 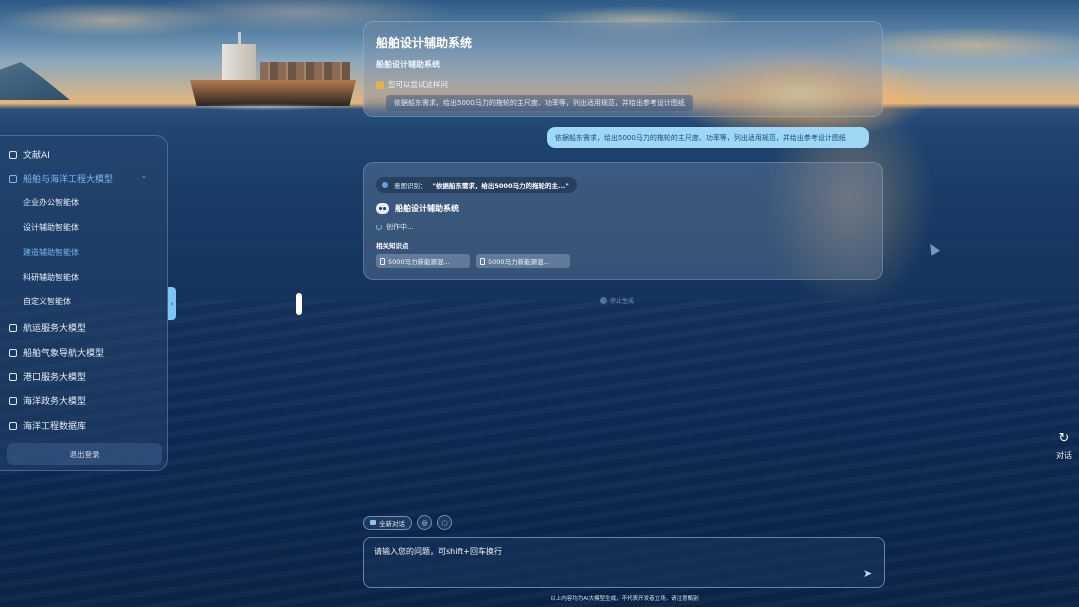 What do you see at coordinates (1064, 455) in the screenshot?
I see `new-conversation-label: 对话` at bounding box center [1064, 455].